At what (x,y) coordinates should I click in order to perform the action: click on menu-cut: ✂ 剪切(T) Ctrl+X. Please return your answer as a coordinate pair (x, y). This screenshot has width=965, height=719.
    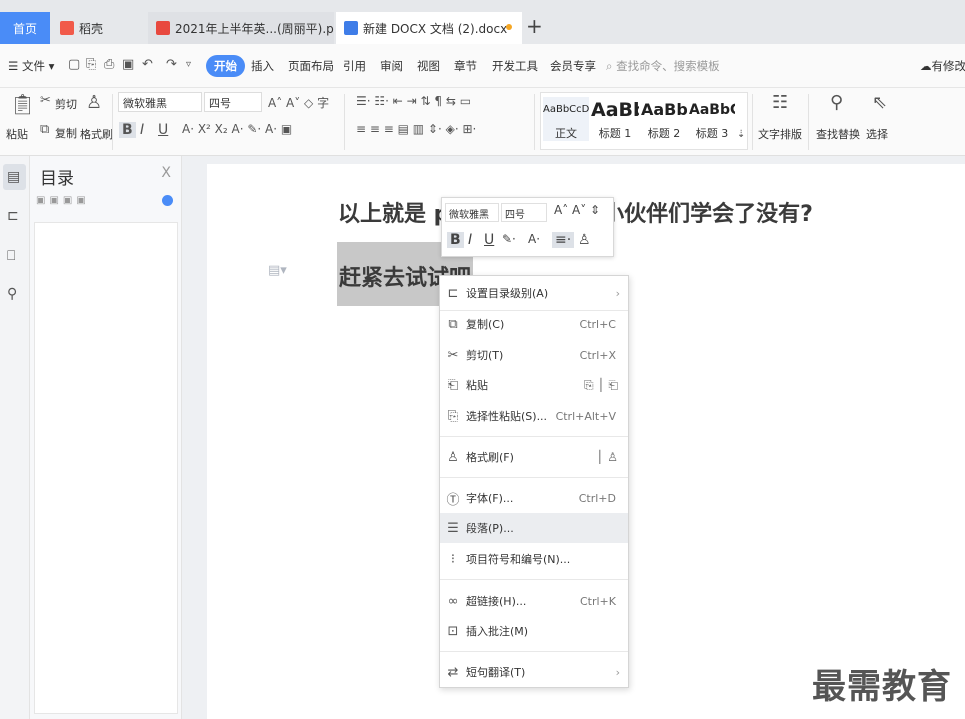
    Looking at the image, I should click on (534, 355).